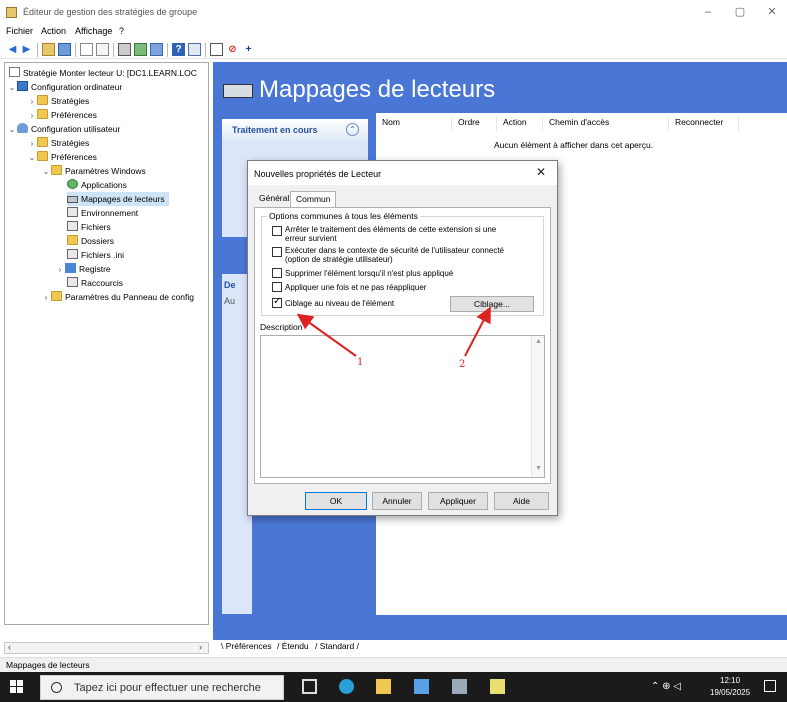  What do you see at coordinates (730, 692) in the screenshot?
I see `clock-date: 19/05/2025` at bounding box center [730, 692].